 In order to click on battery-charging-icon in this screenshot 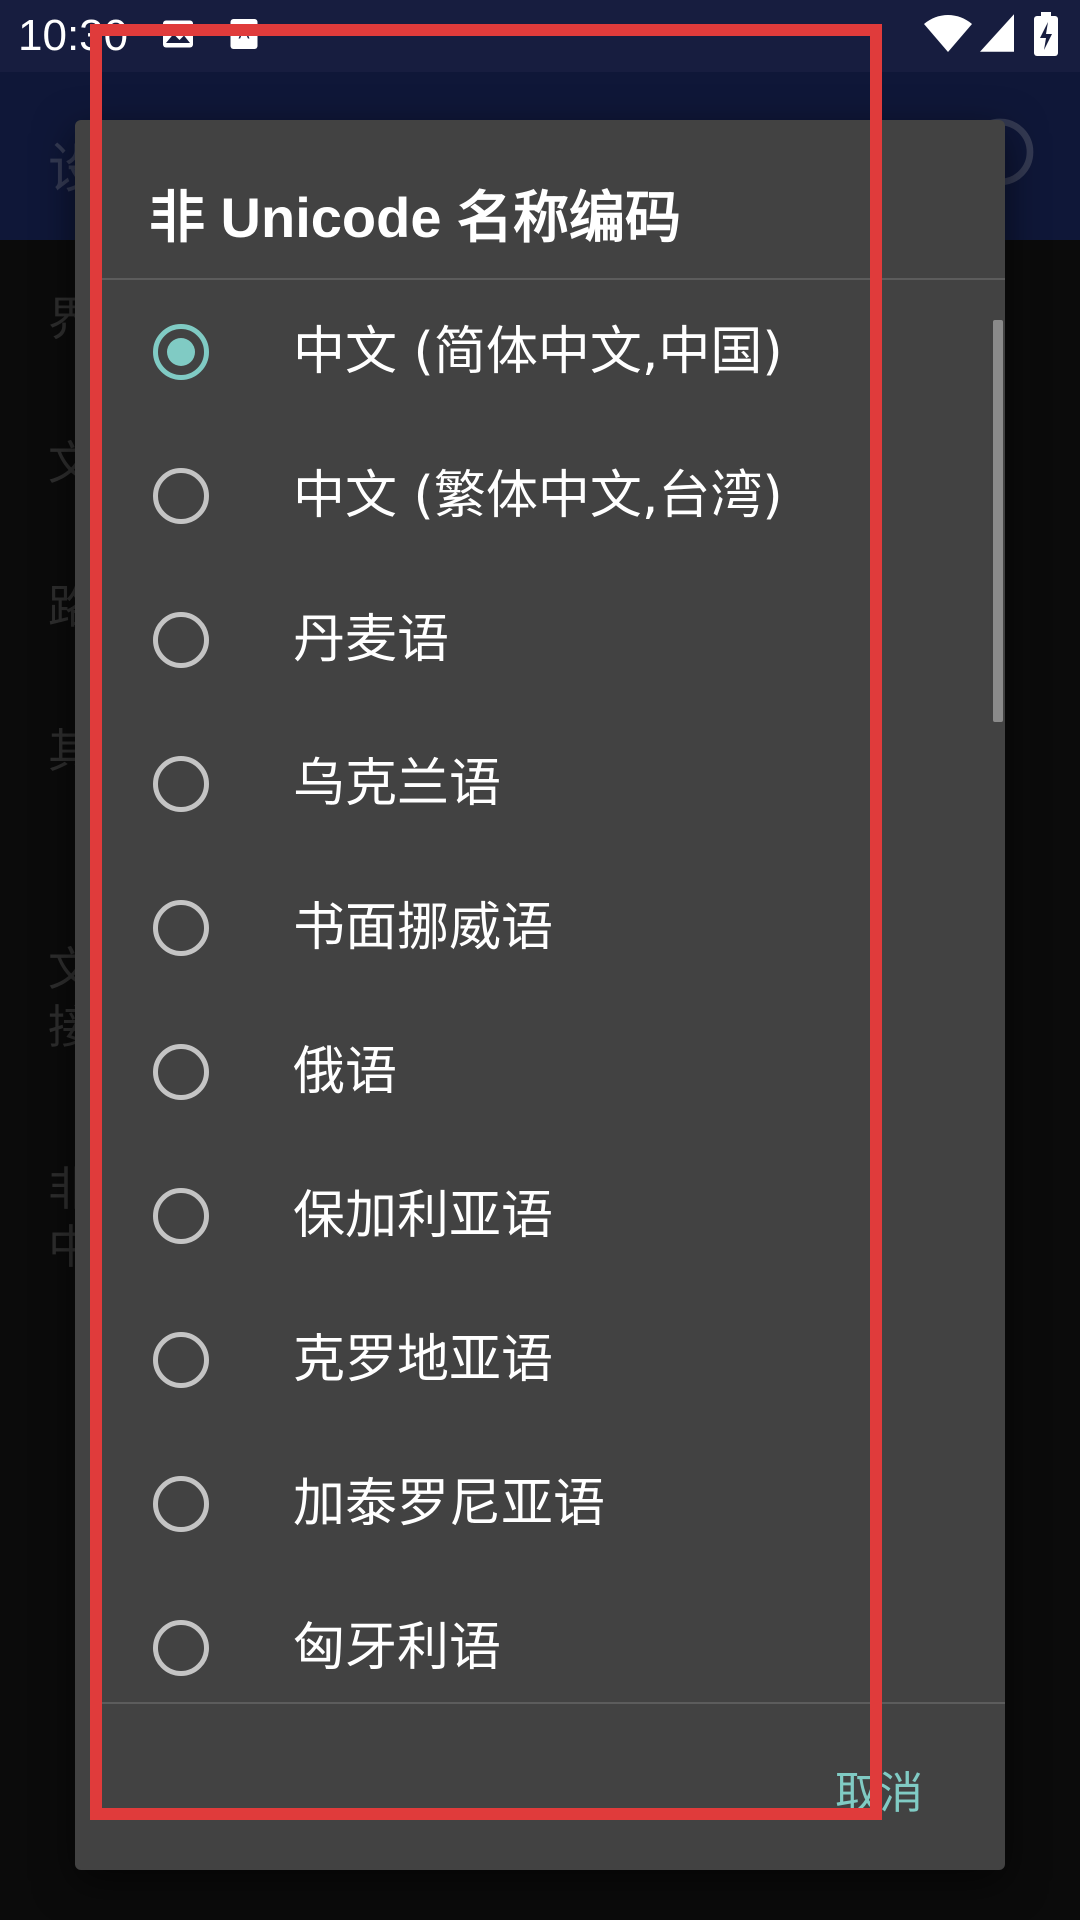, I will do `click(1046, 36)`.